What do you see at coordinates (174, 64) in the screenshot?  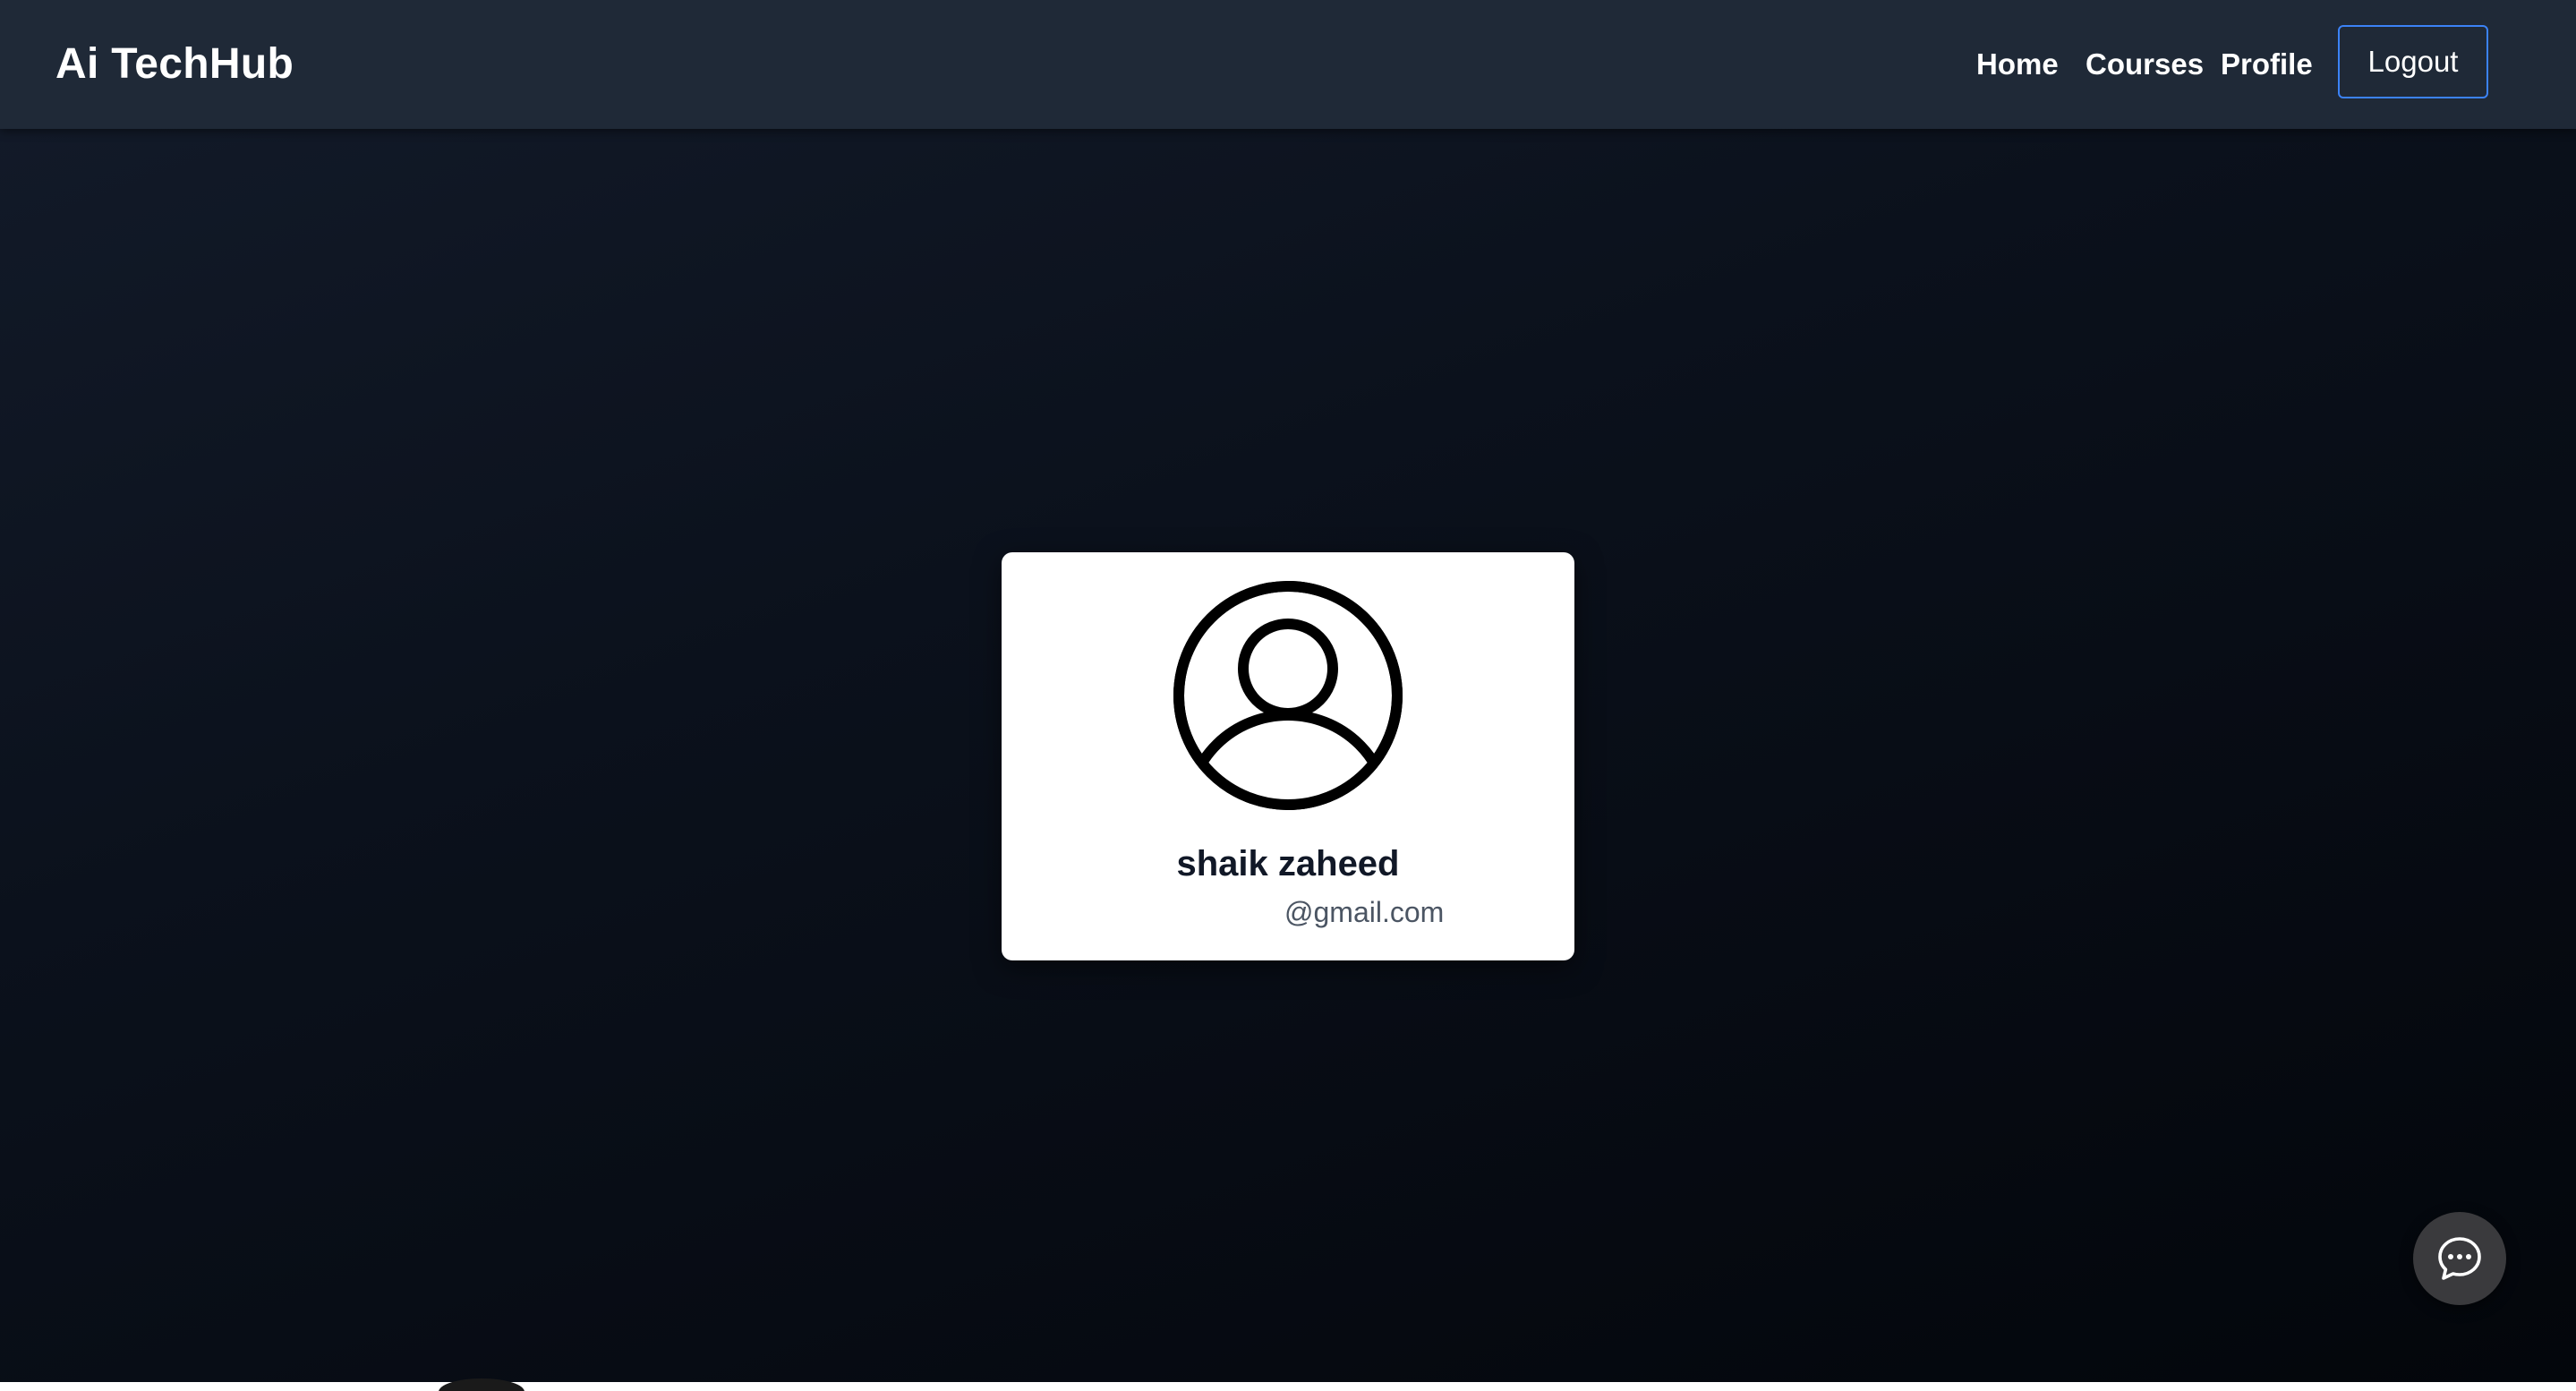 I see `brand-logo-text: Ai TechHub` at bounding box center [174, 64].